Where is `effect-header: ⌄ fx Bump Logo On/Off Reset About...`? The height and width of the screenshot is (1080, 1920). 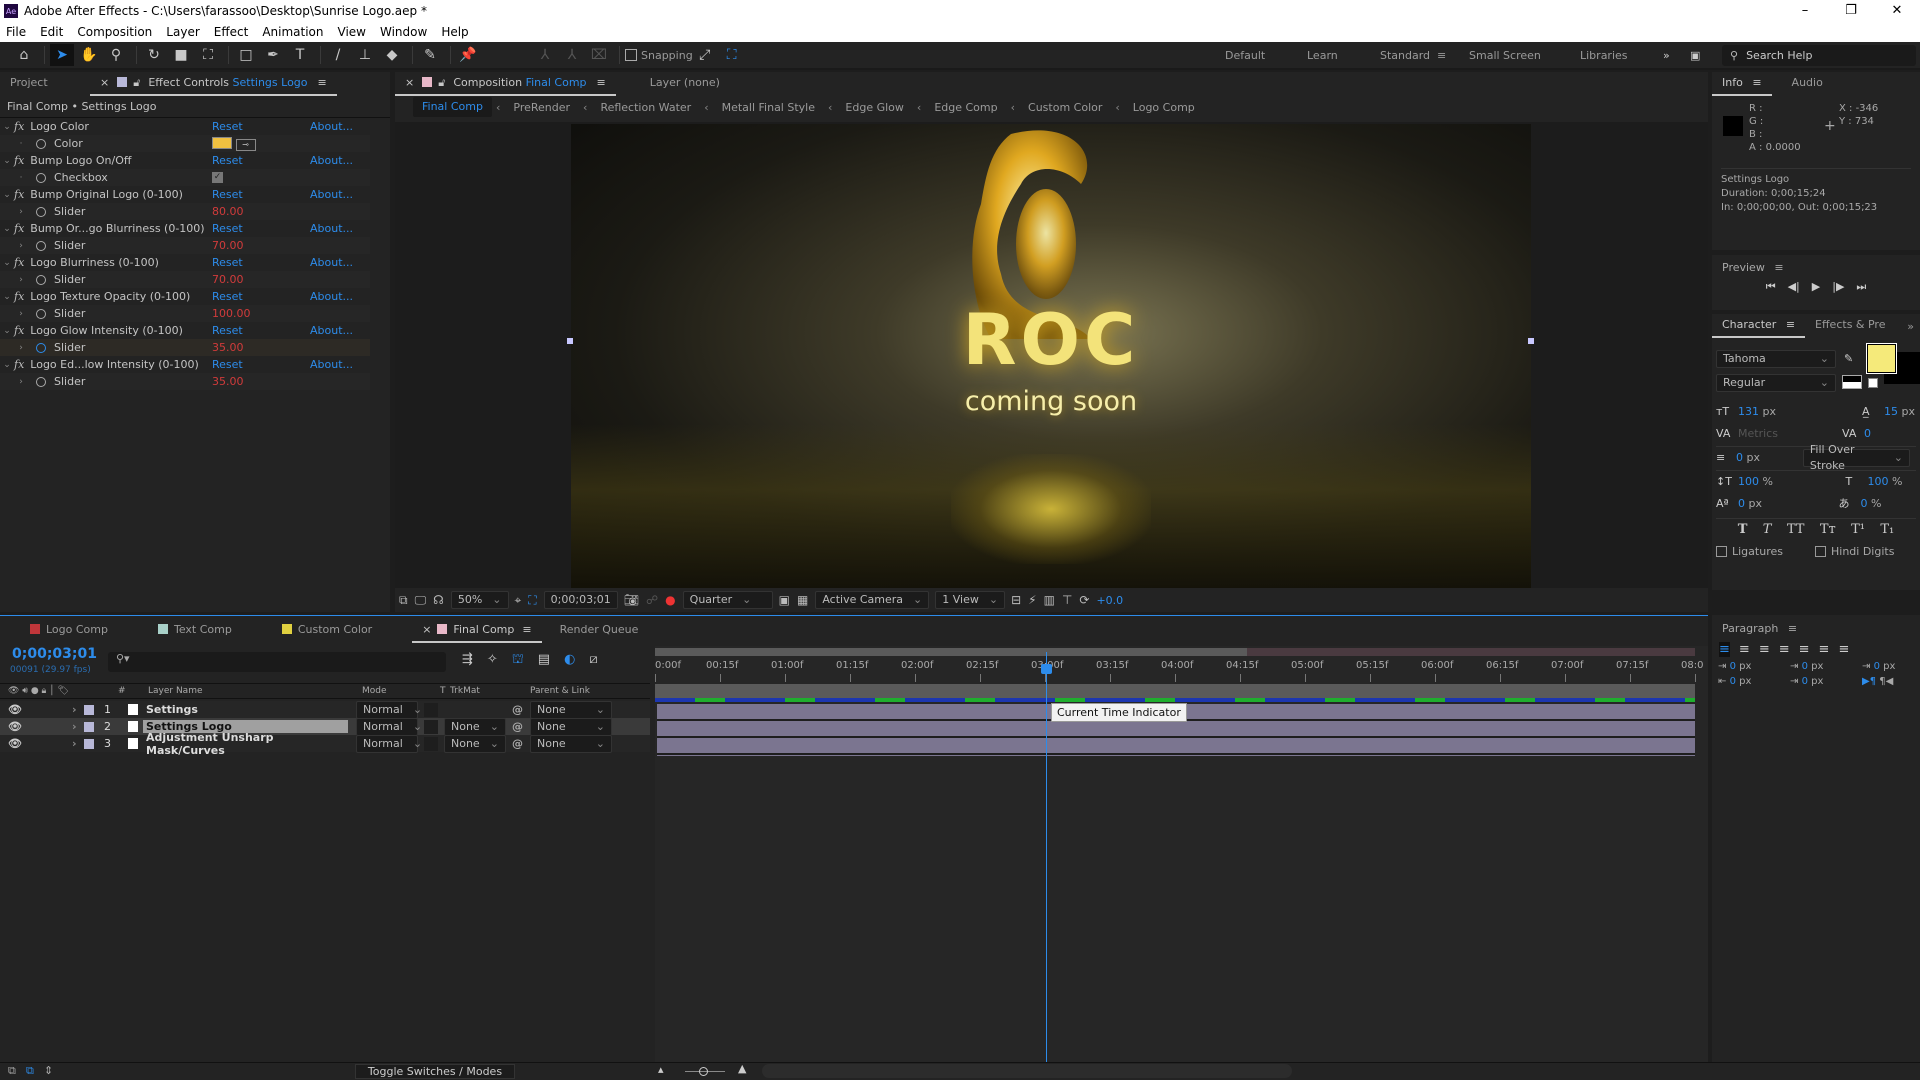
effect-header: ⌄ fx Bump Logo On/Off Reset About... is located at coordinates (185, 160).